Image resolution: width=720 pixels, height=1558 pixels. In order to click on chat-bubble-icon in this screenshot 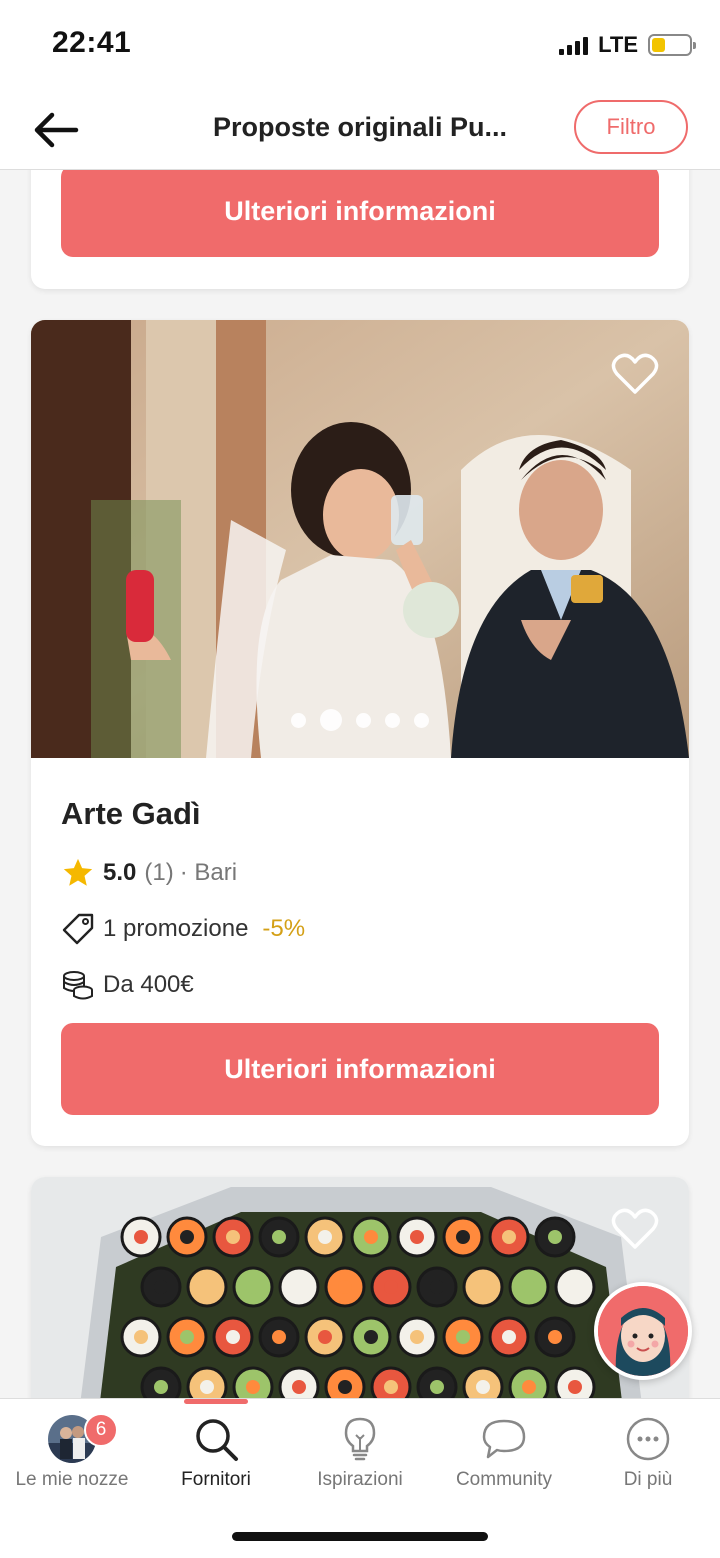, I will do `click(504, 1439)`.